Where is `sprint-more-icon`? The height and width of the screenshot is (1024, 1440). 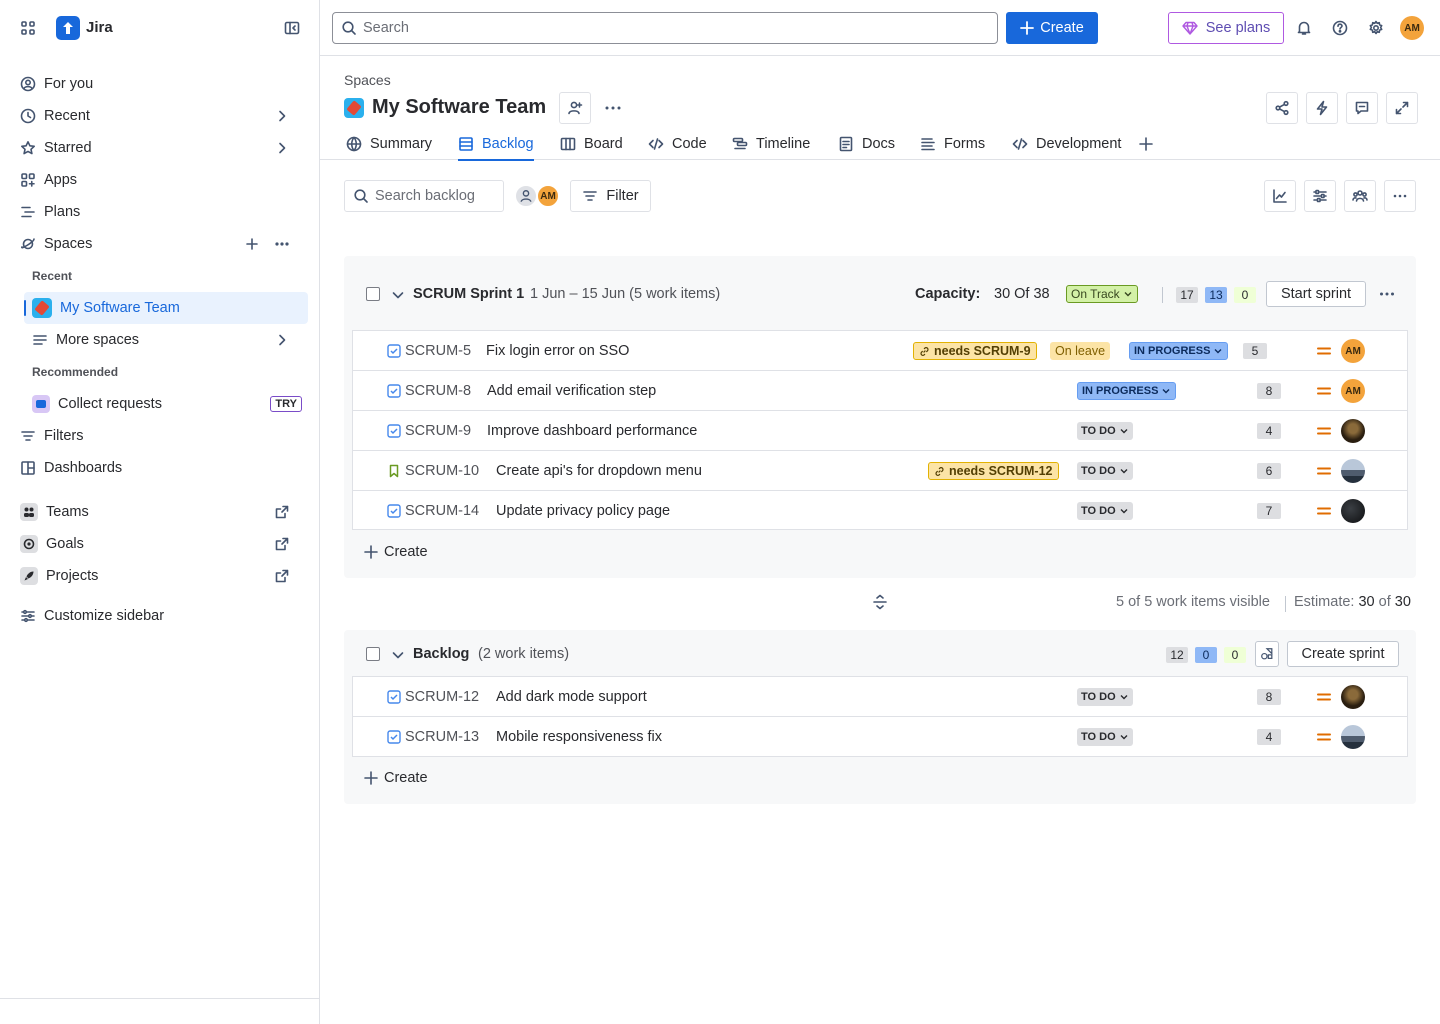
sprint-more-icon is located at coordinates (1387, 294).